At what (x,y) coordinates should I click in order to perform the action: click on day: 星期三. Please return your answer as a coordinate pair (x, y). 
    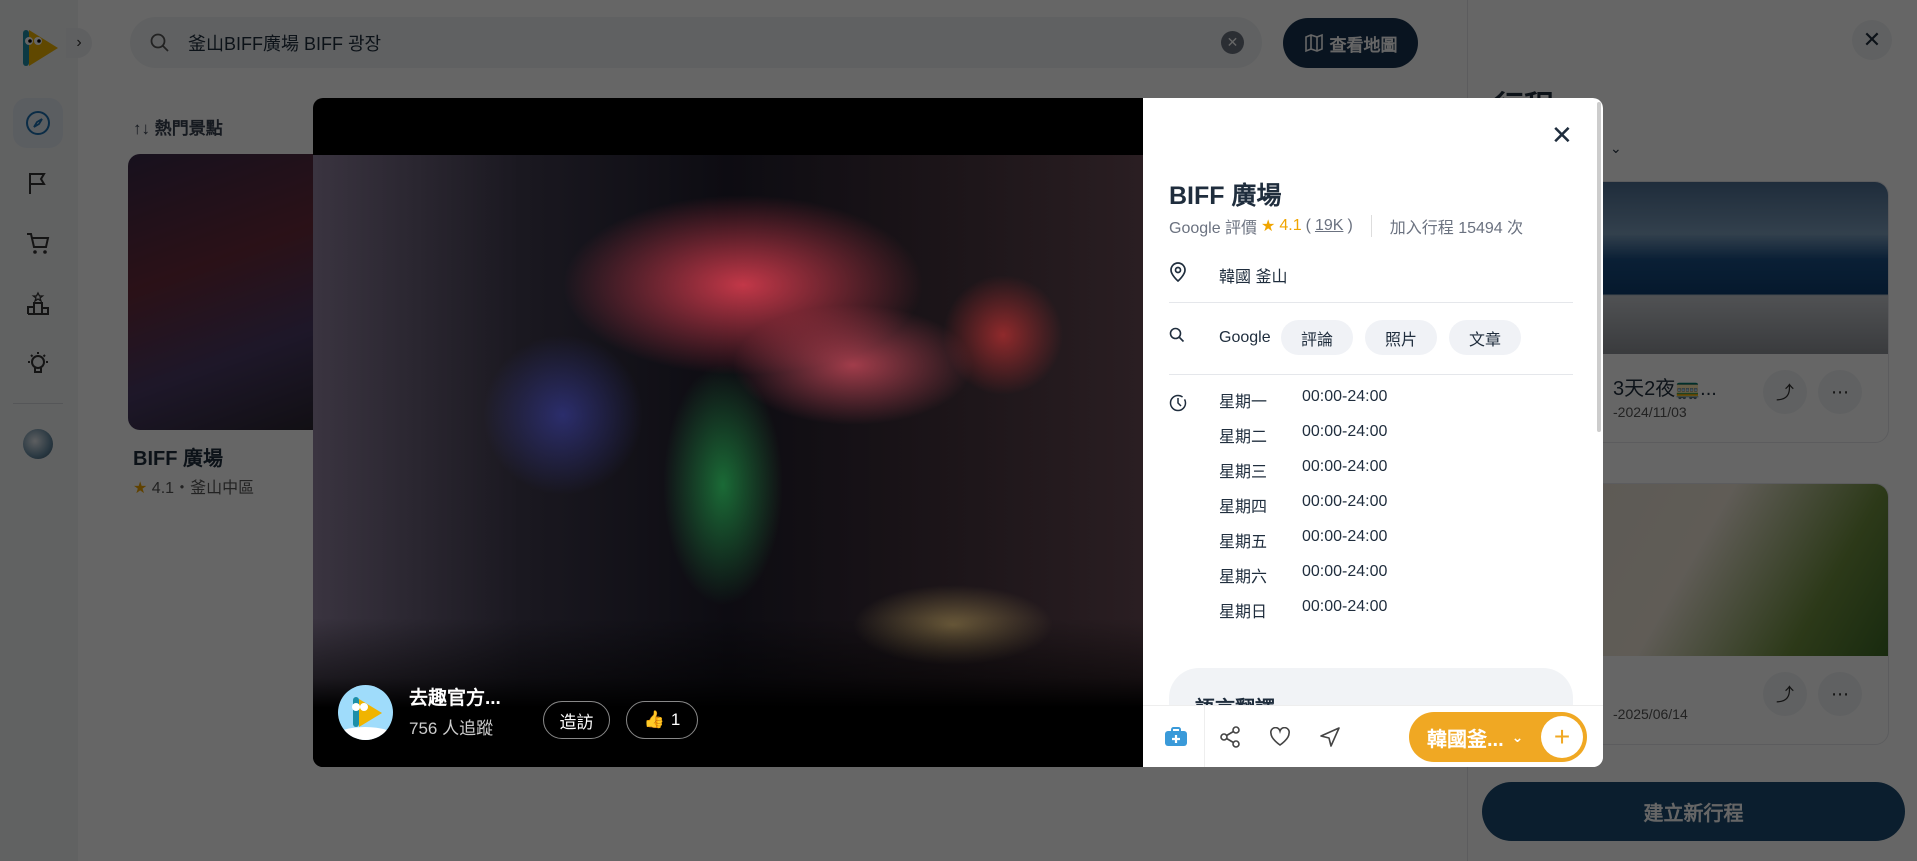
    Looking at the image, I should click on (1243, 472).